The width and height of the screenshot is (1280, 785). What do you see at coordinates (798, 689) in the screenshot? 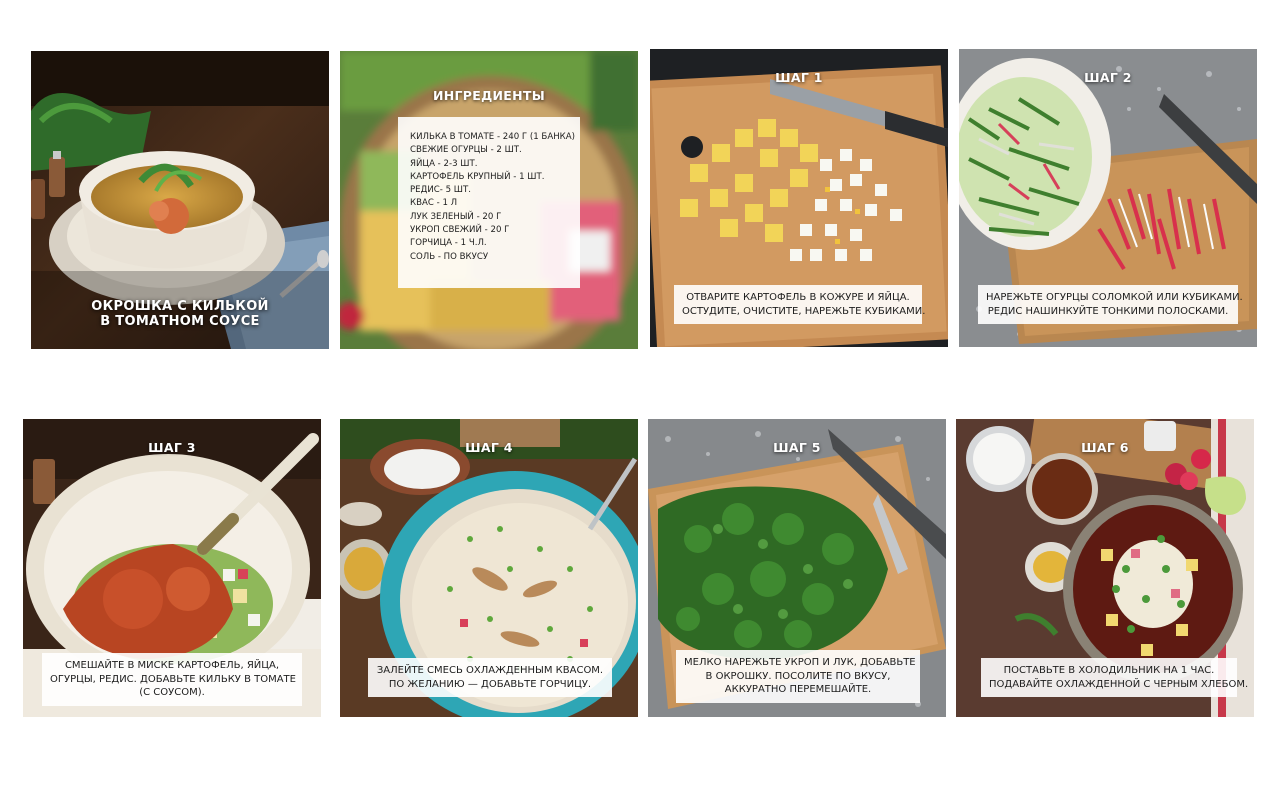
I see `step-5-caption-line: АККУРАТНО ПЕРЕМЕШАЙТЕ.` at bounding box center [798, 689].